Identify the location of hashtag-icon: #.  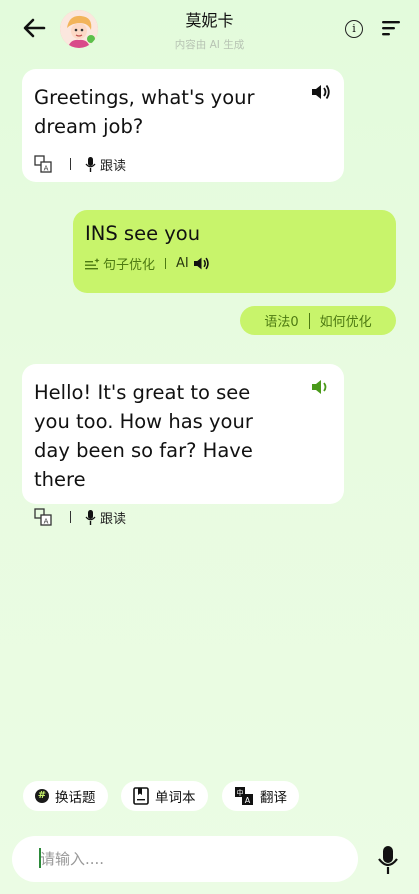
(42, 796).